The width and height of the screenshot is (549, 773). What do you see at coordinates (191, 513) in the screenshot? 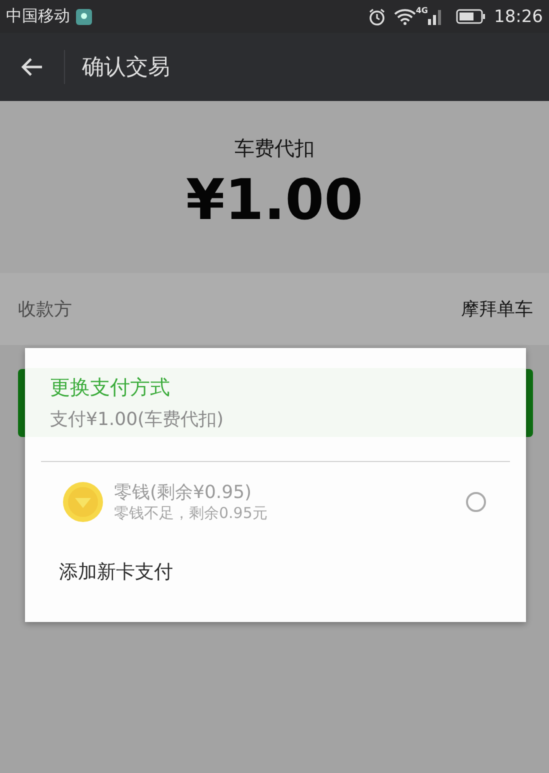
I see `option-note: 零钱不足，剩余0.95元` at bounding box center [191, 513].